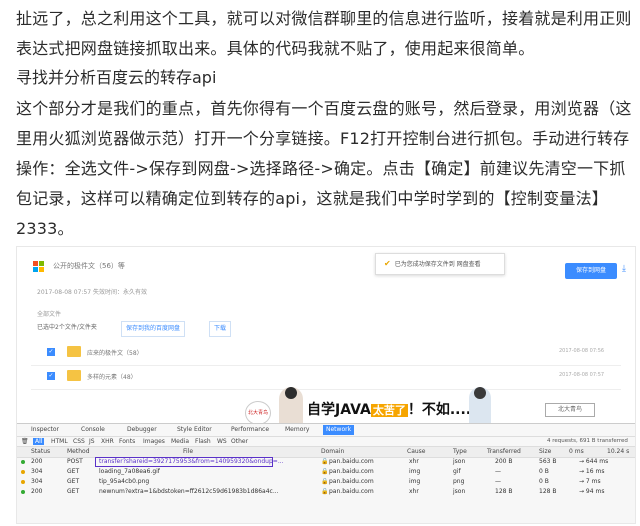 The width and height of the screenshot is (640, 526). I want to click on download-icon: ⤓, so click(627, 271).